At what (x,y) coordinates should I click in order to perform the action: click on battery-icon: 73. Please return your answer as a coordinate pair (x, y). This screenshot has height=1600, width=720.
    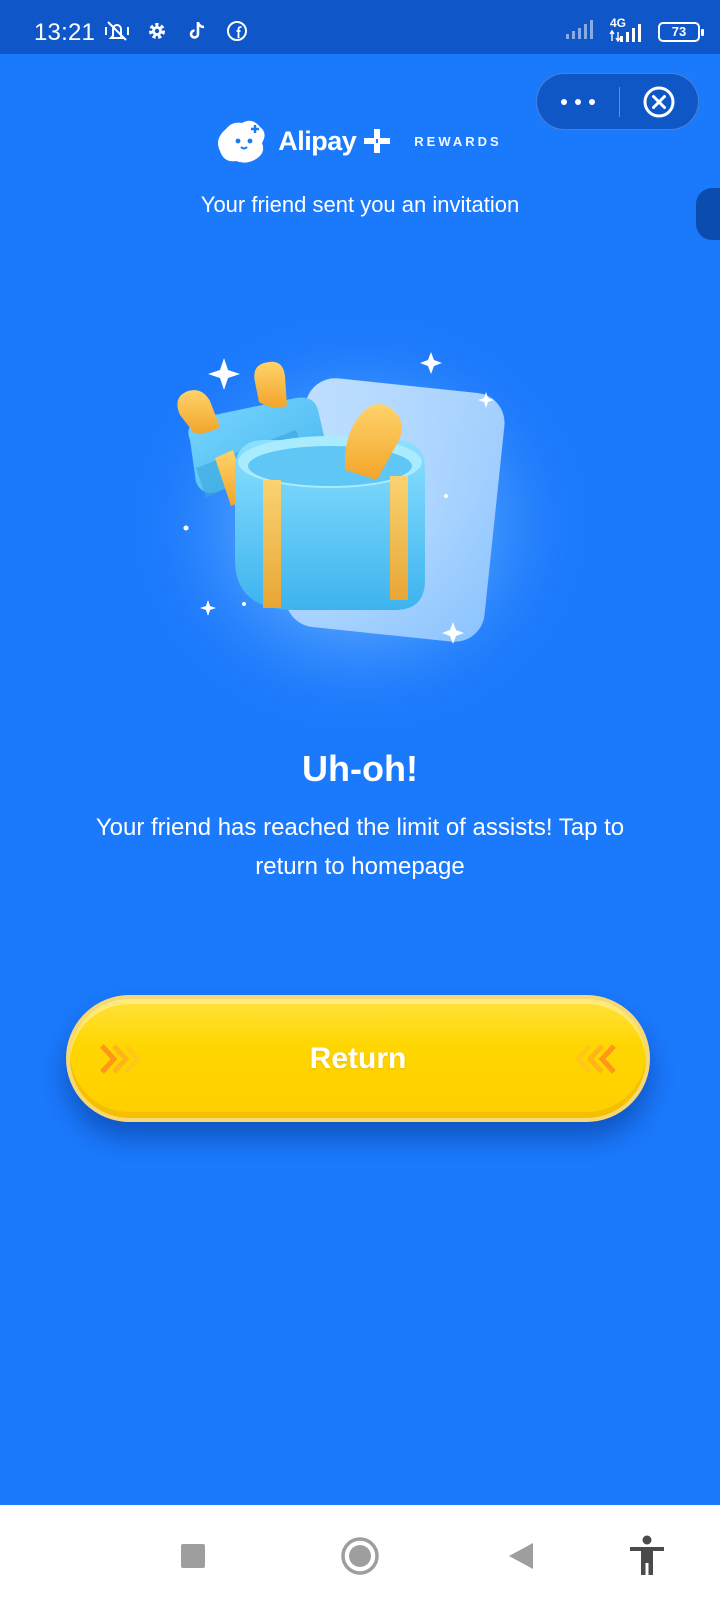
    Looking at the image, I should click on (681, 31).